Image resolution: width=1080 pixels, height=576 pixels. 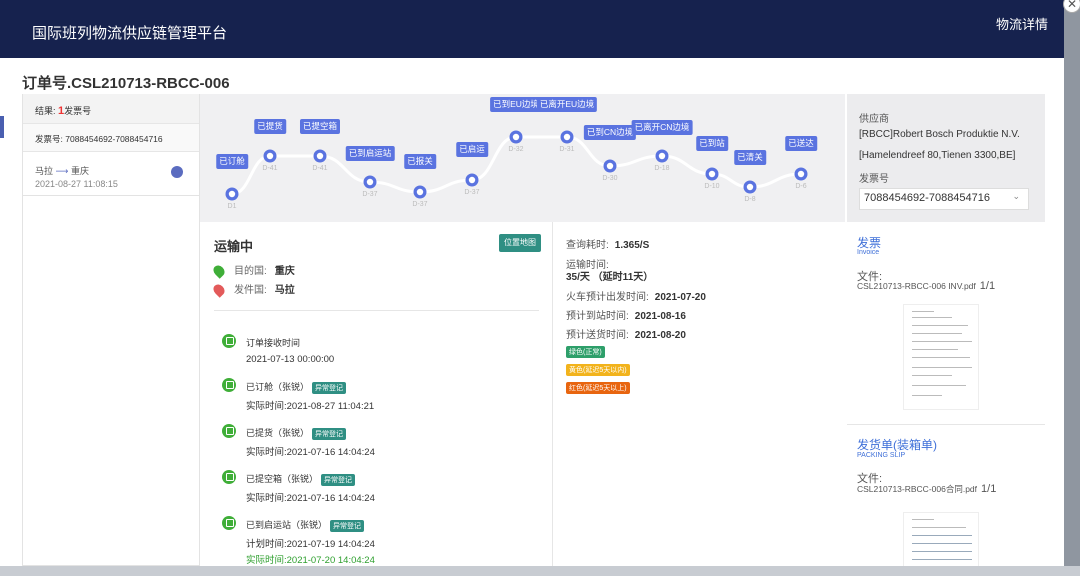 What do you see at coordinates (680, 297) in the screenshot?
I see `depart-value: 2021-07-20` at bounding box center [680, 297].